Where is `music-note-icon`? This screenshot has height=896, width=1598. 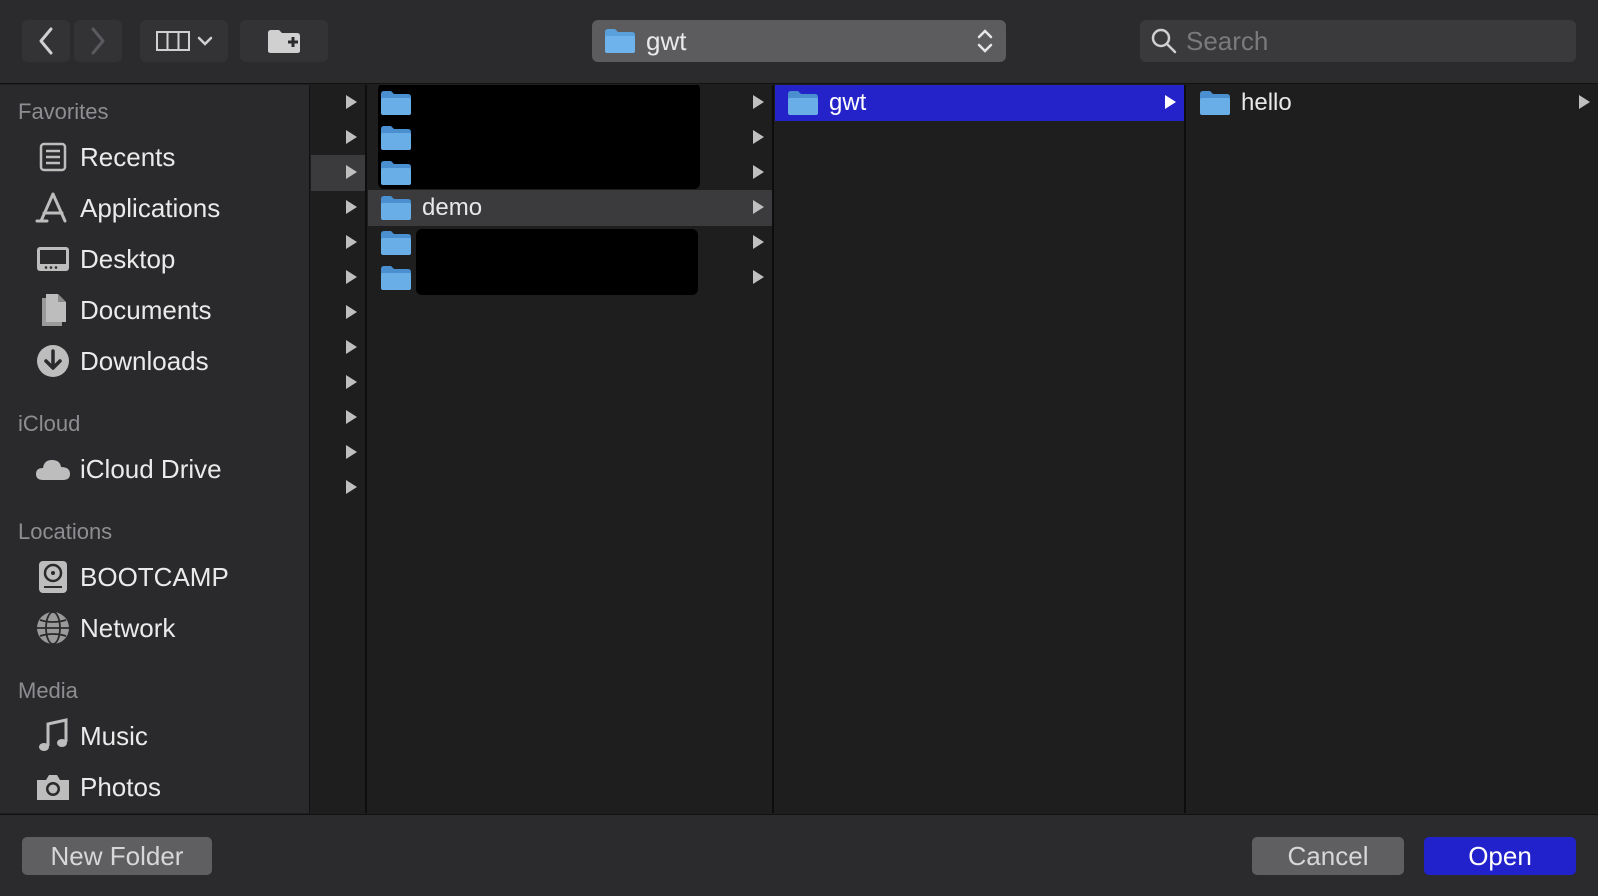
music-note-icon is located at coordinates (53, 736).